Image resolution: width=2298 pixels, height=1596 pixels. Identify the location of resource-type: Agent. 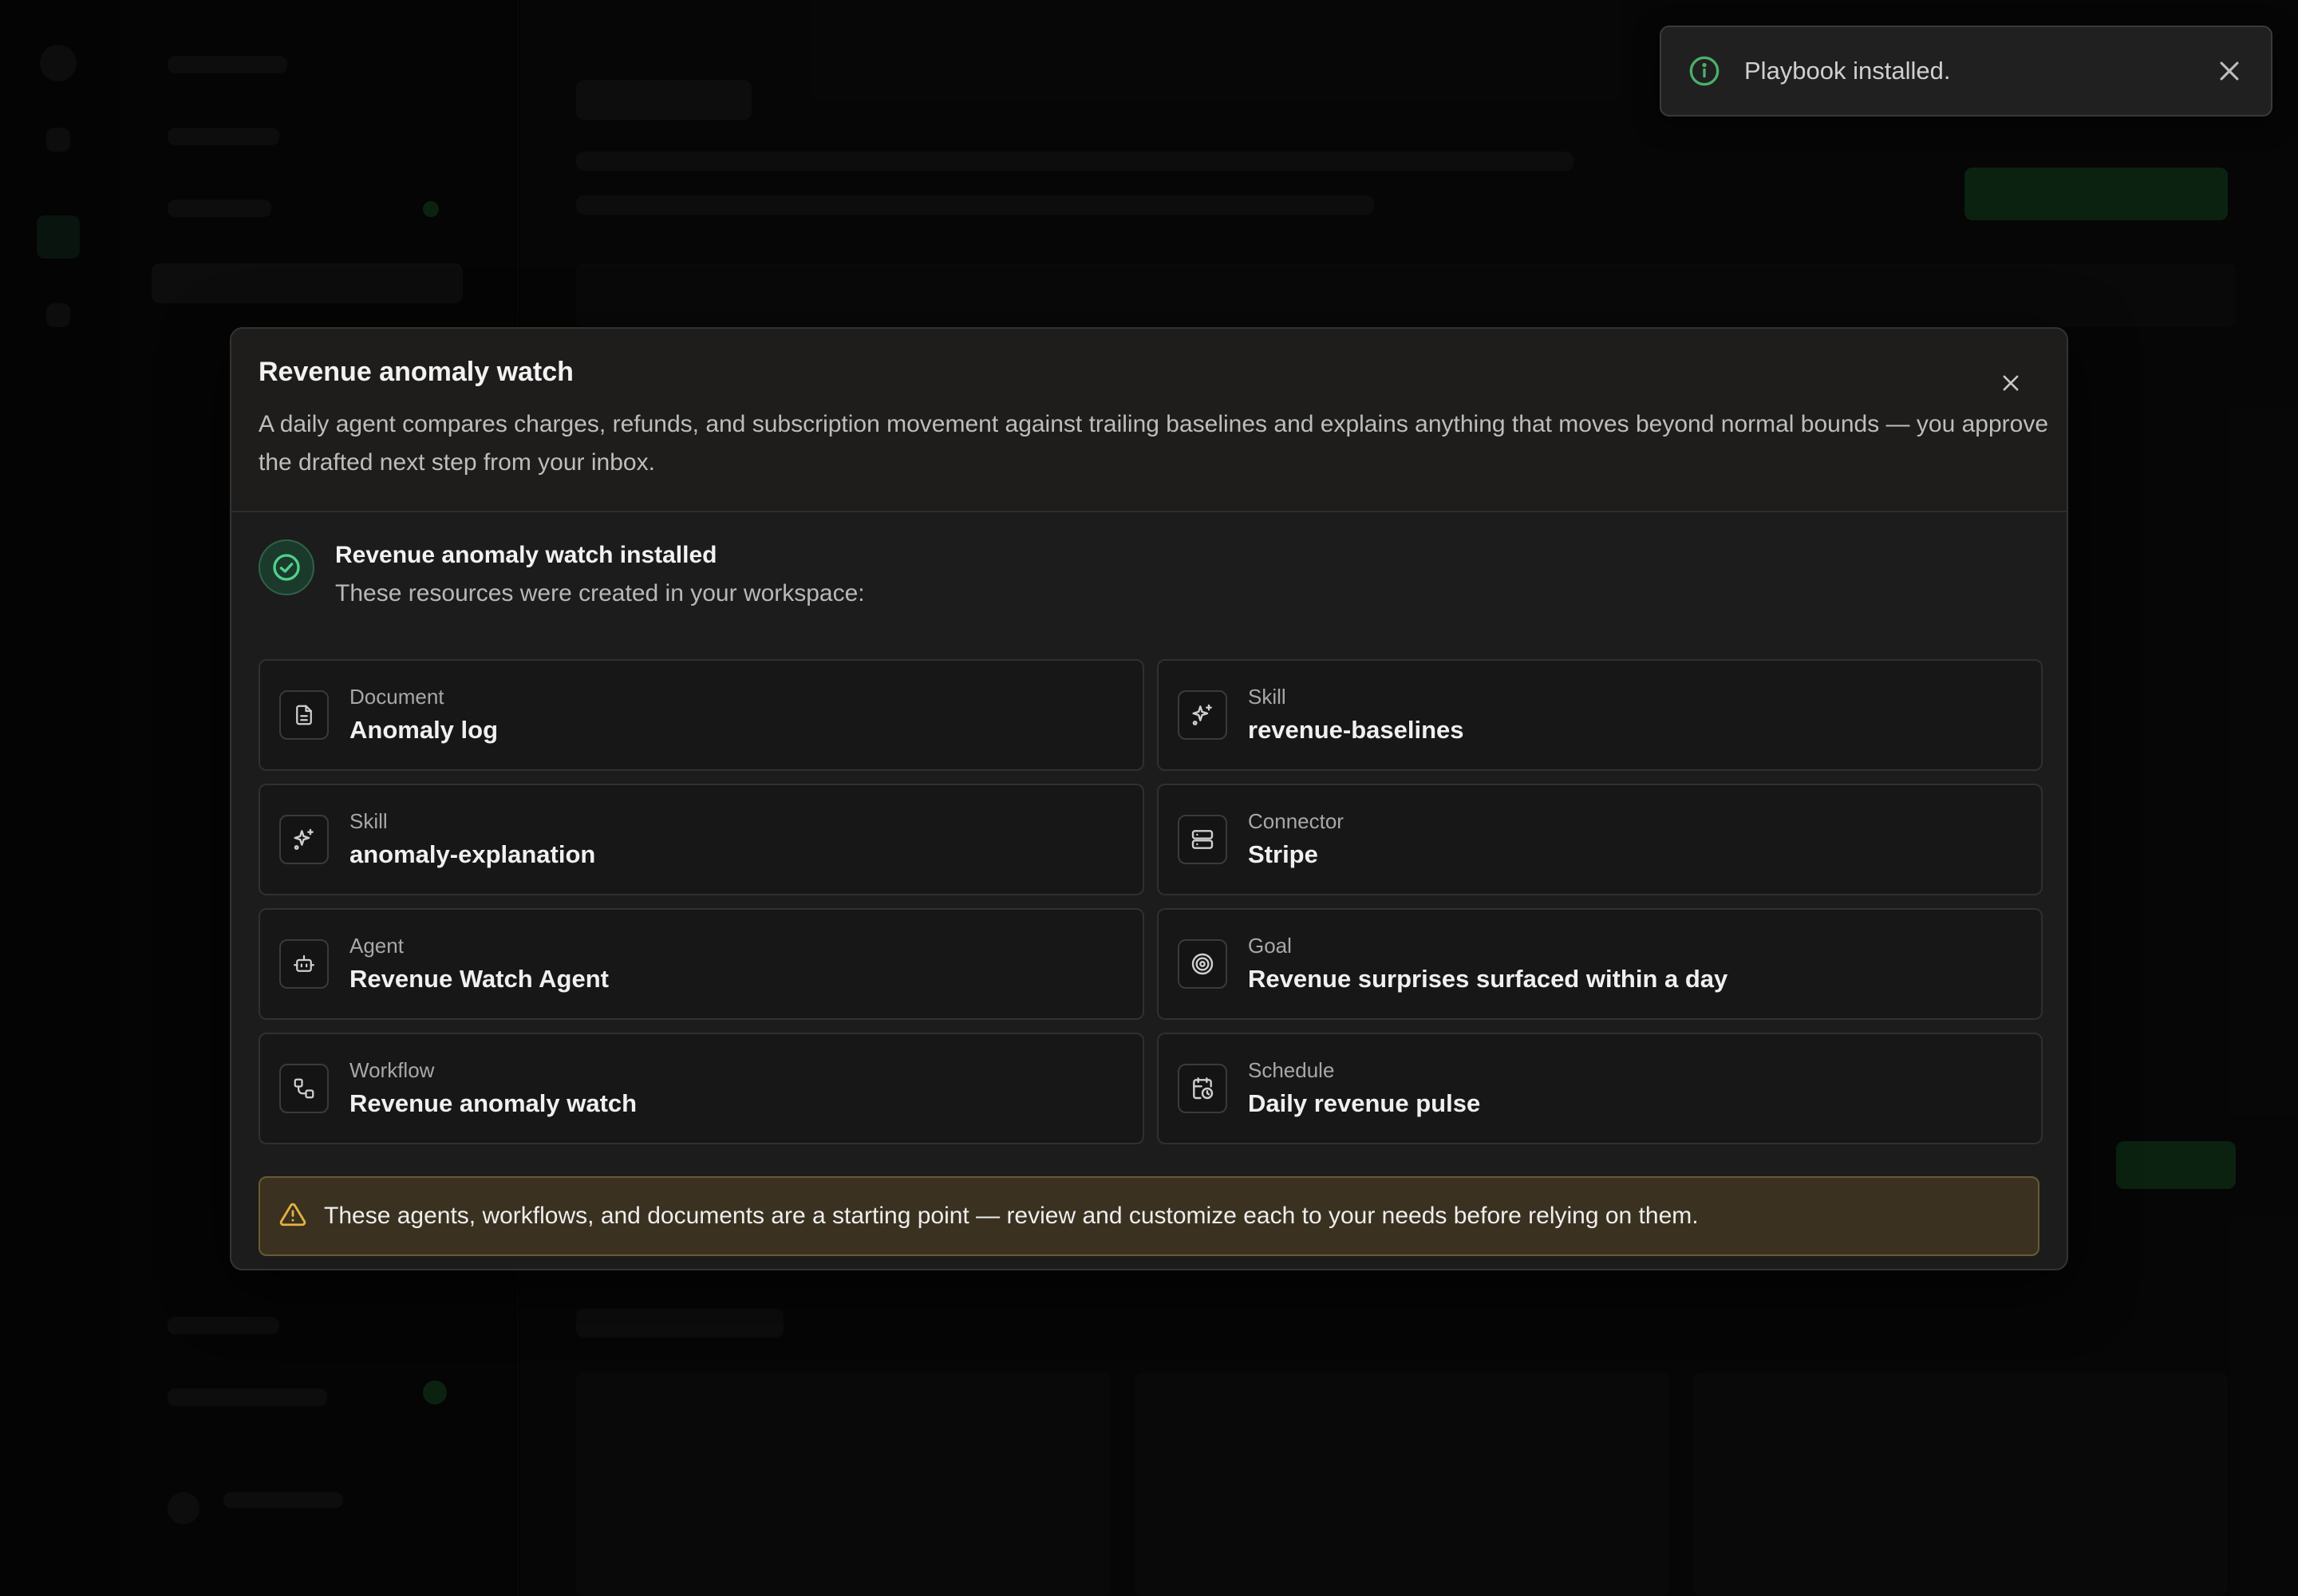
(376, 946).